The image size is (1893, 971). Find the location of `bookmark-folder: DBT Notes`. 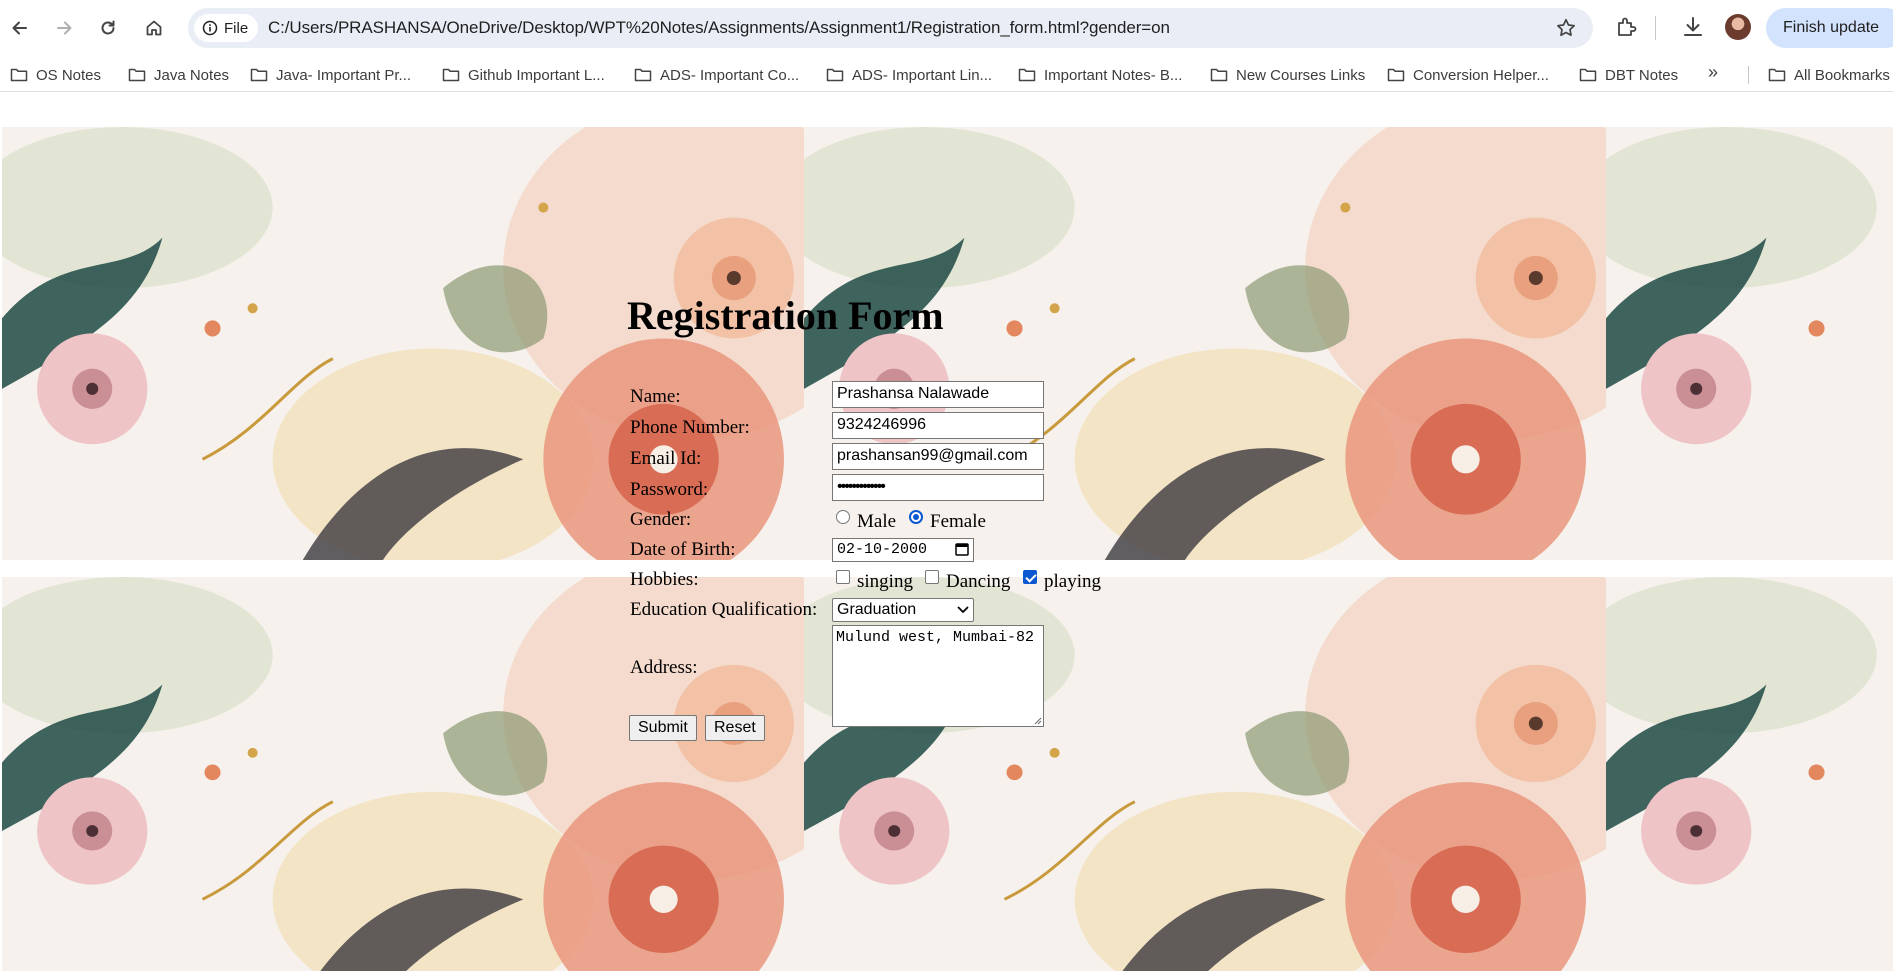

bookmark-folder: DBT Notes is located at coordinates (1628, 75).